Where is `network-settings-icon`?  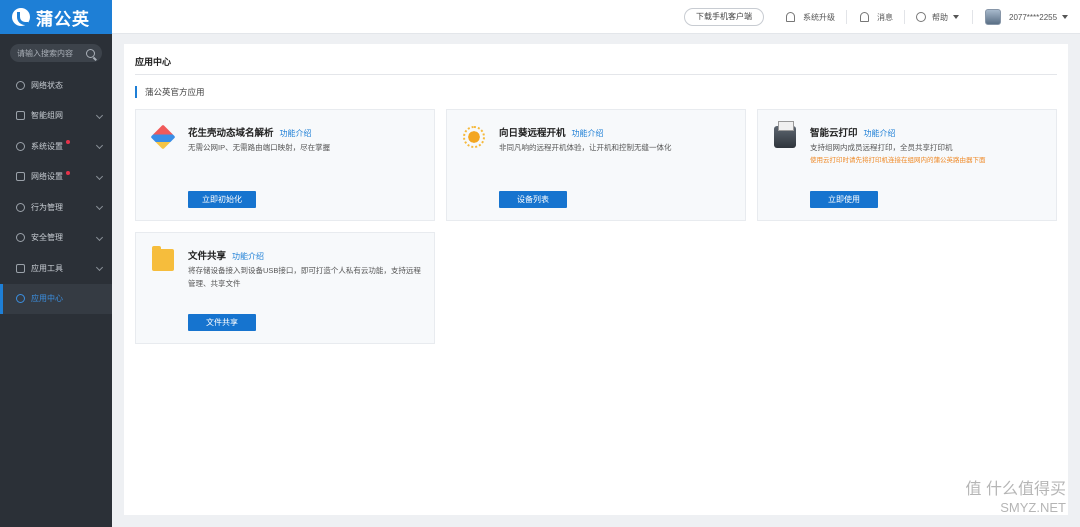
network-settings-icon is located at coordinates (20, 177).